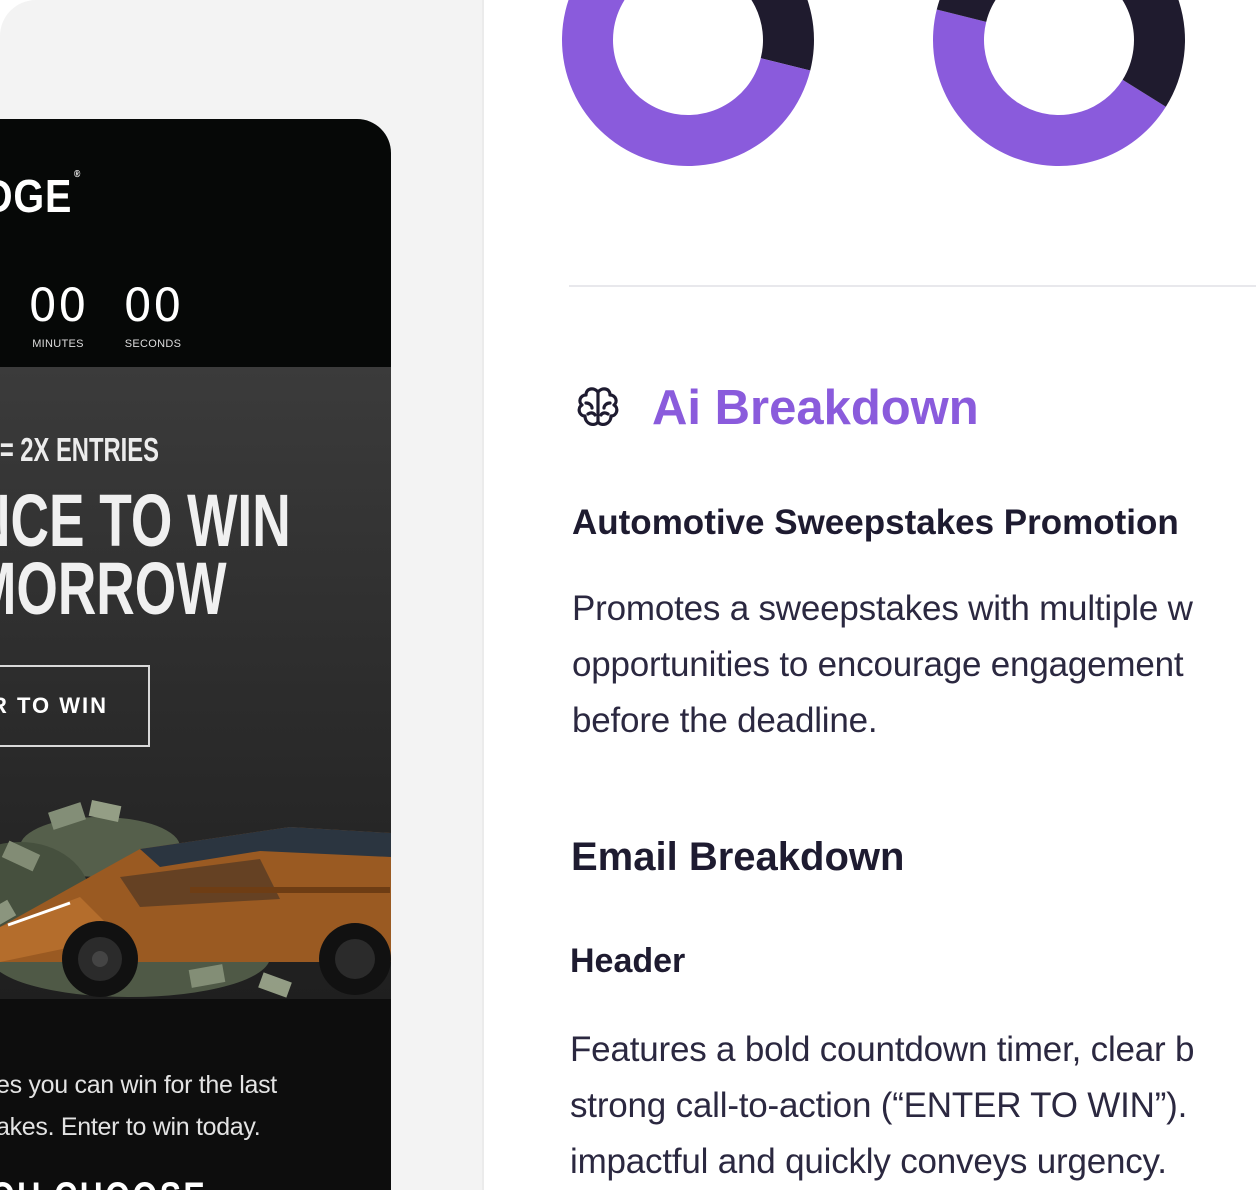  I want to click on enter-to-win-button: R TO WIN, so click(75, 706).